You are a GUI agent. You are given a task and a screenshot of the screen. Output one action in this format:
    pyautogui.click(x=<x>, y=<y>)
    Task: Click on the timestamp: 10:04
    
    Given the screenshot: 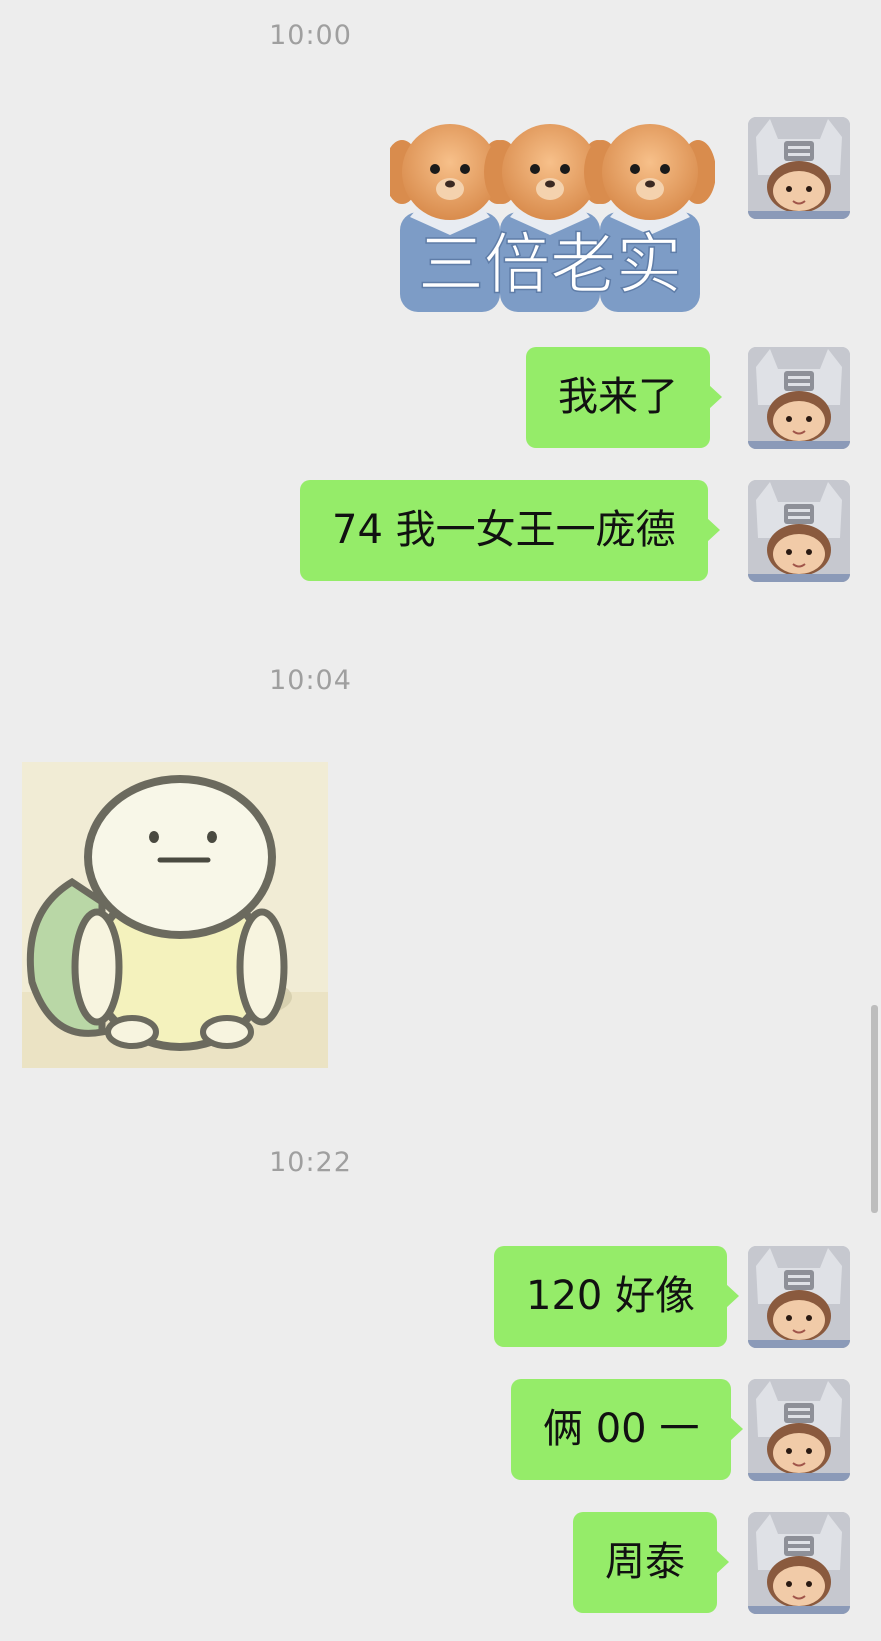 What is the action you would take?
    pyautogui.click(x=310, y=680)
    